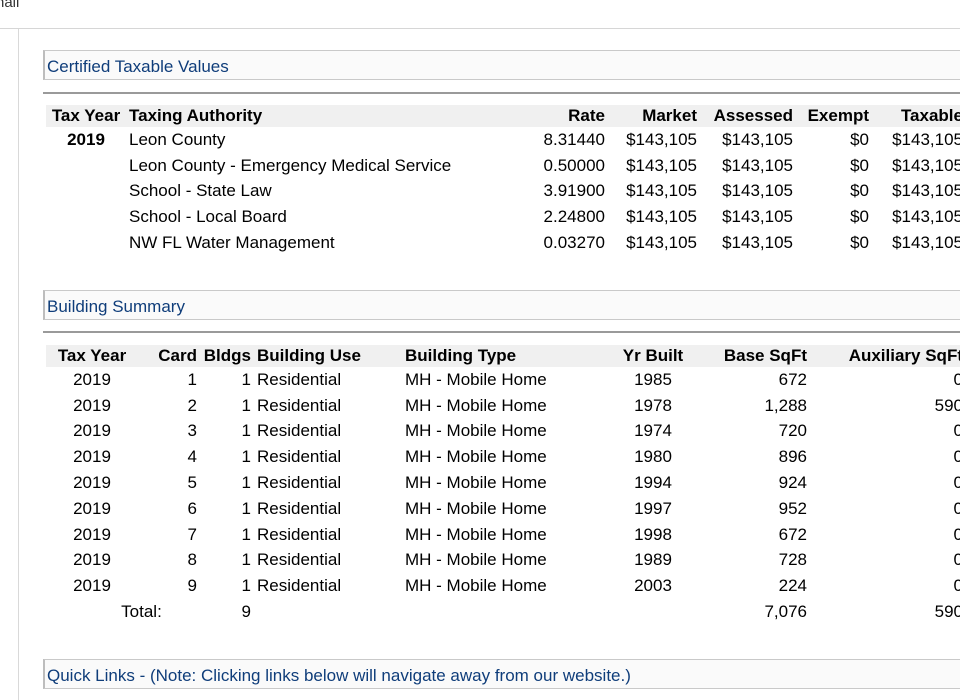 Image resolution: width=960 pixels, height=700 pixels. I want to click on total-base-sqft: 7,076, so click(785, 612).